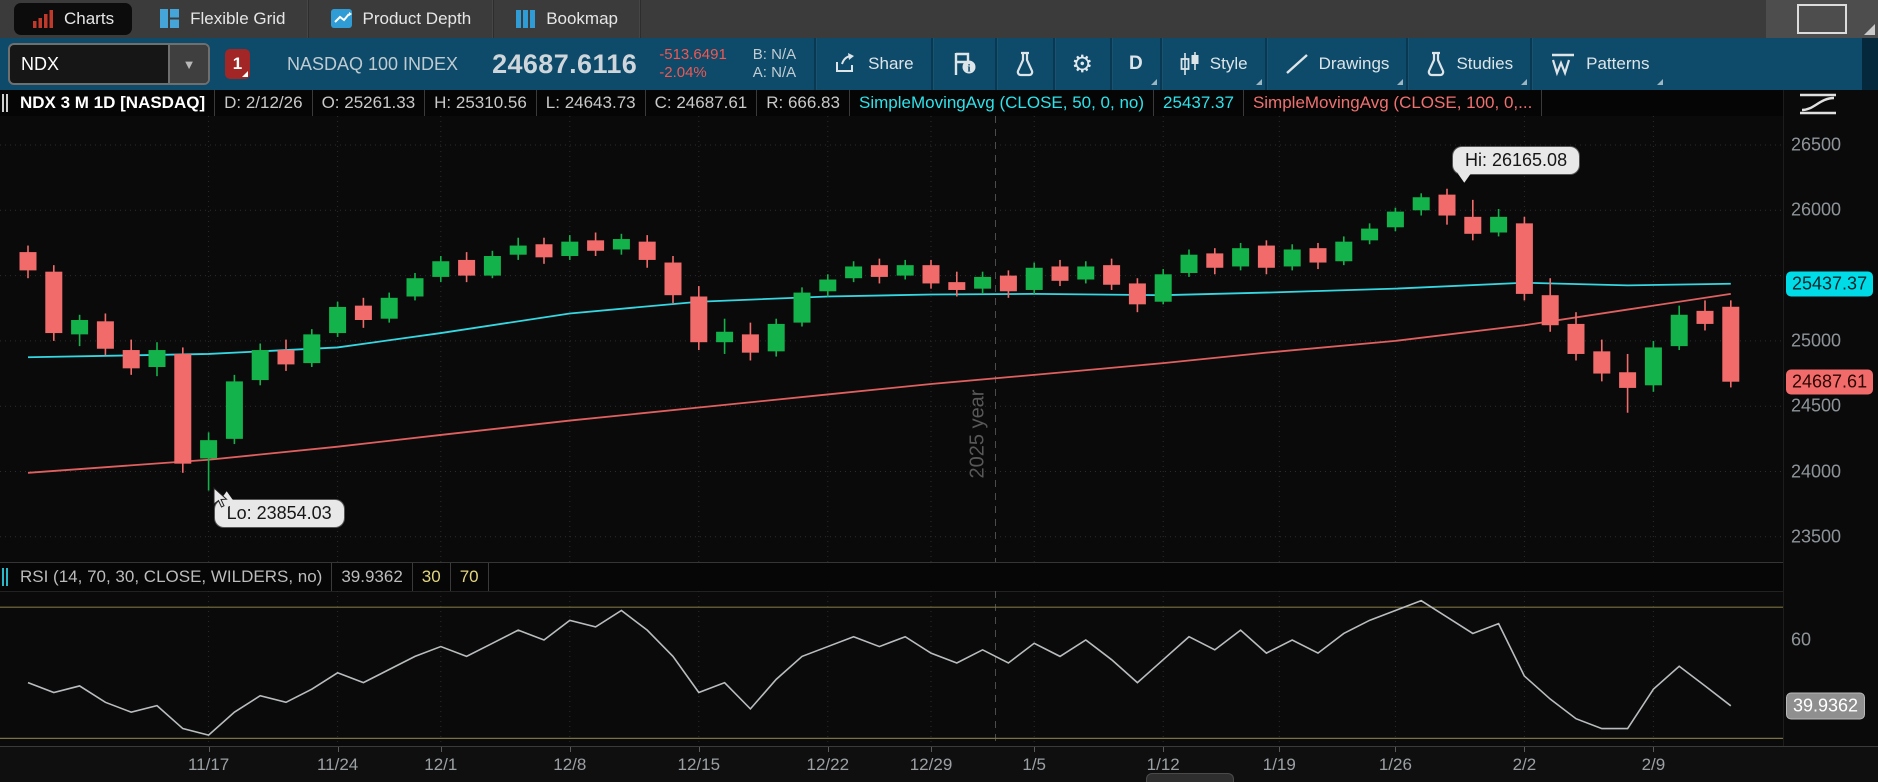  What do you see at coordinates (238, 18) in the screenshot?
I see `tab-label: Flexible Grid` at bounding box center [238, 18].